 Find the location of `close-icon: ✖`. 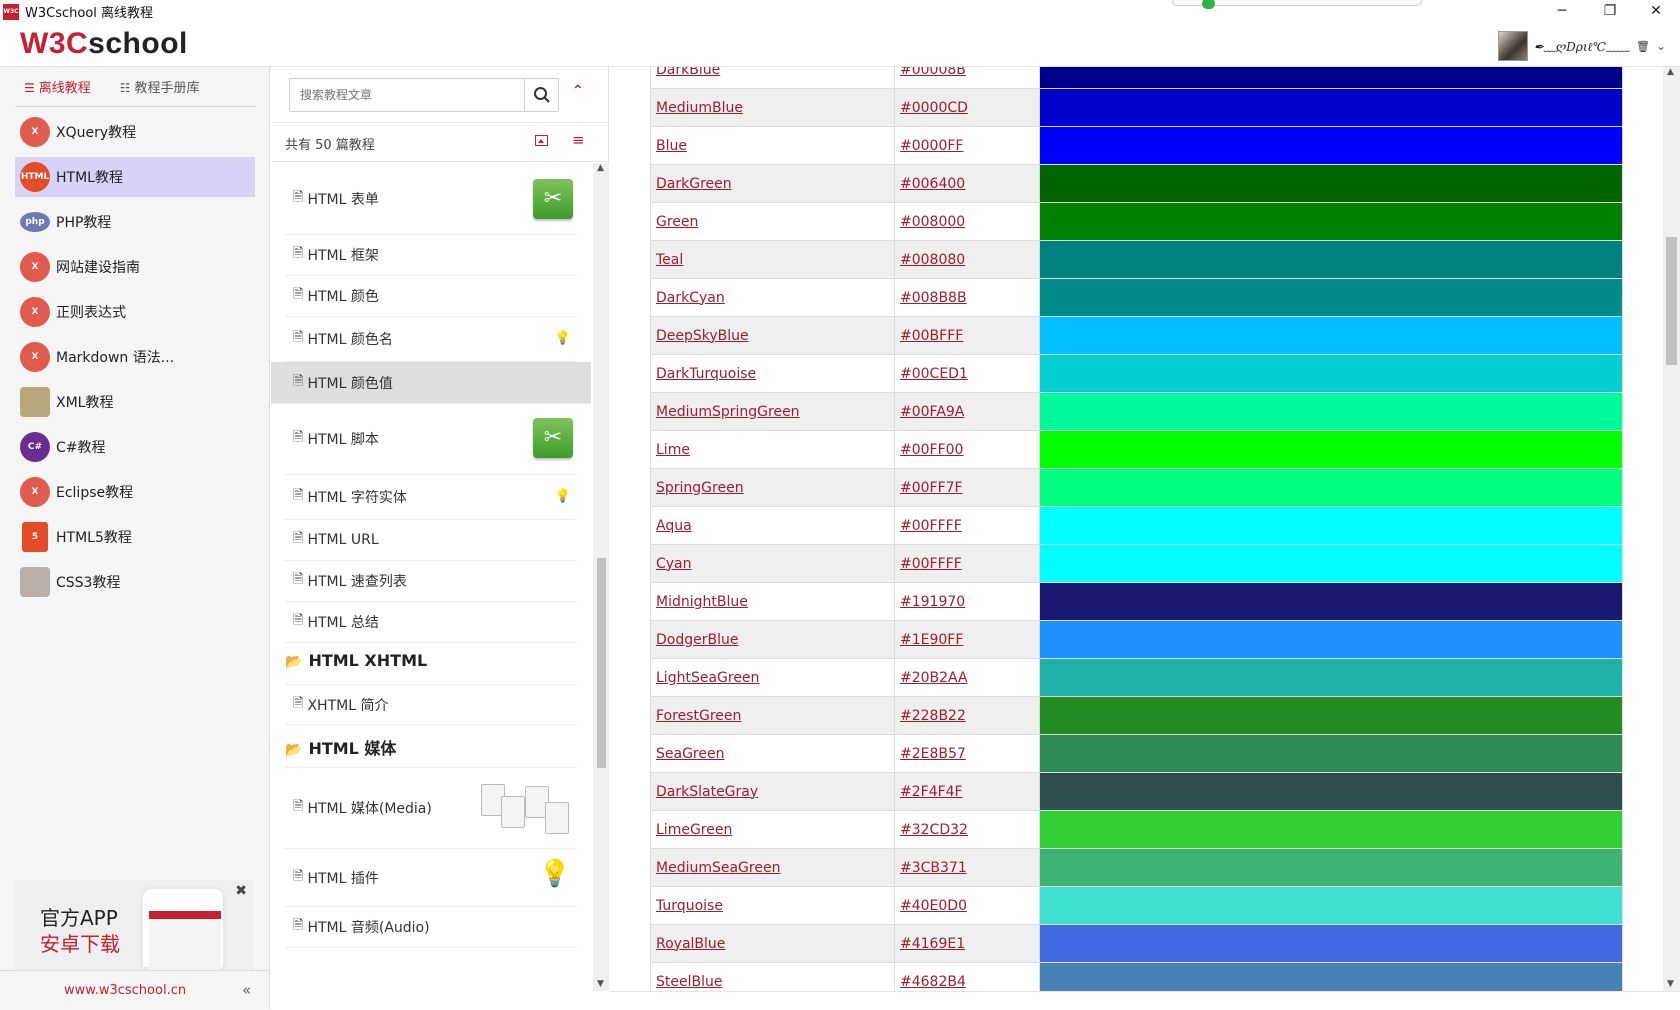

close-icon: ✖ is located at coordinates (241, 891).